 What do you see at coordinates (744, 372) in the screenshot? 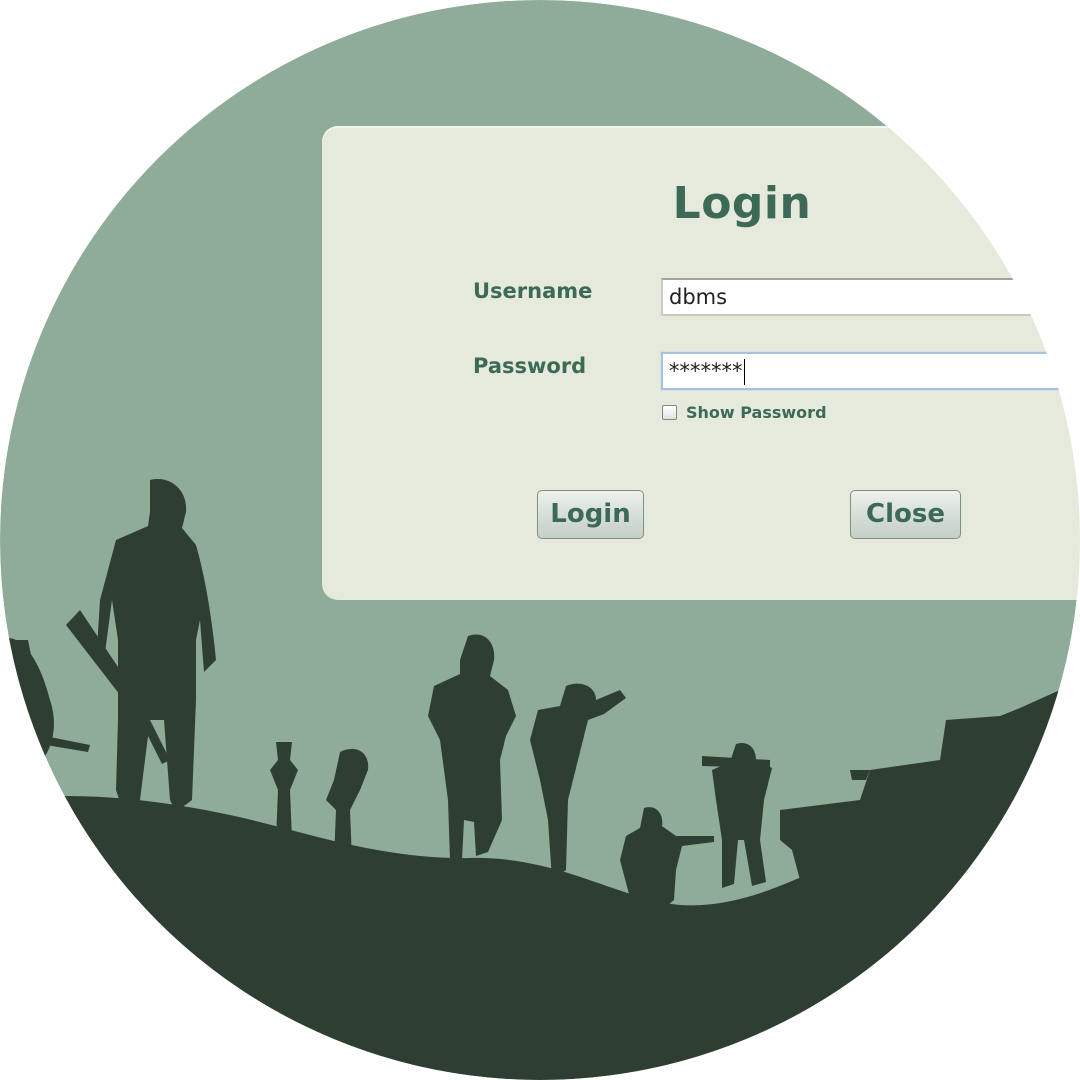
I see `text-caret` at bounding box center [744, 372].